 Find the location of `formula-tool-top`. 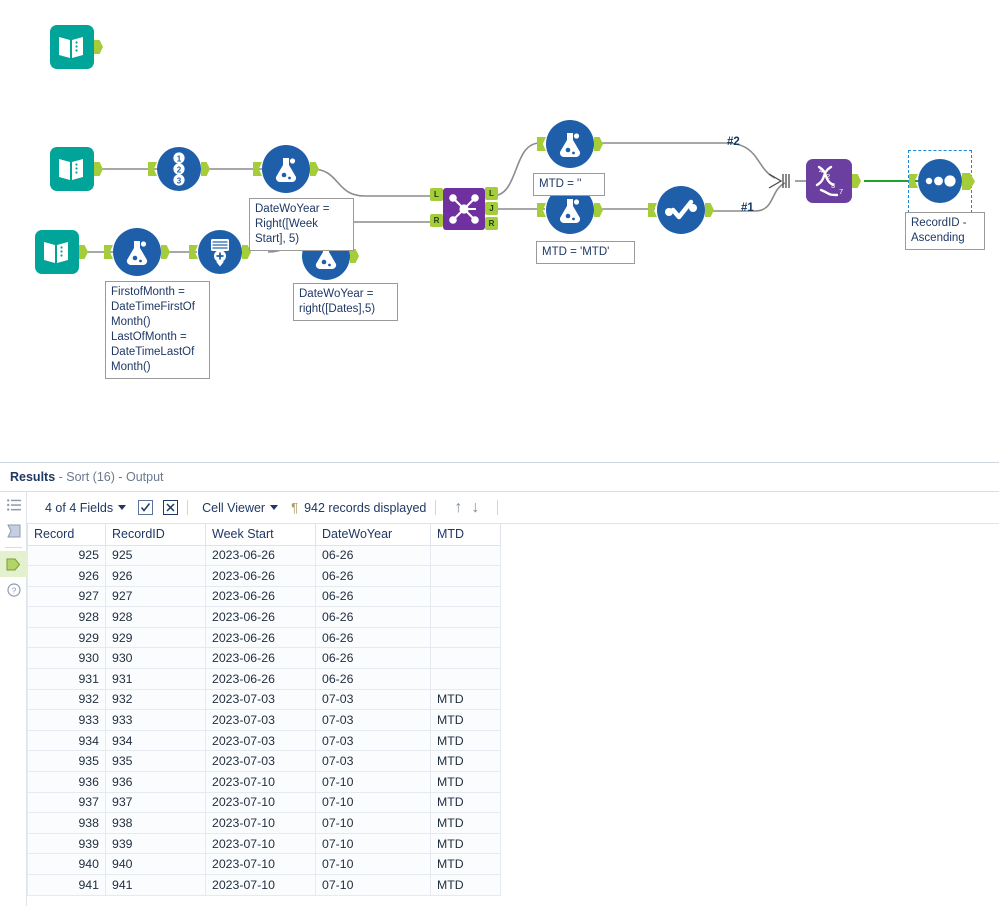

formula-tool-top is located at coordinates (570, 144).